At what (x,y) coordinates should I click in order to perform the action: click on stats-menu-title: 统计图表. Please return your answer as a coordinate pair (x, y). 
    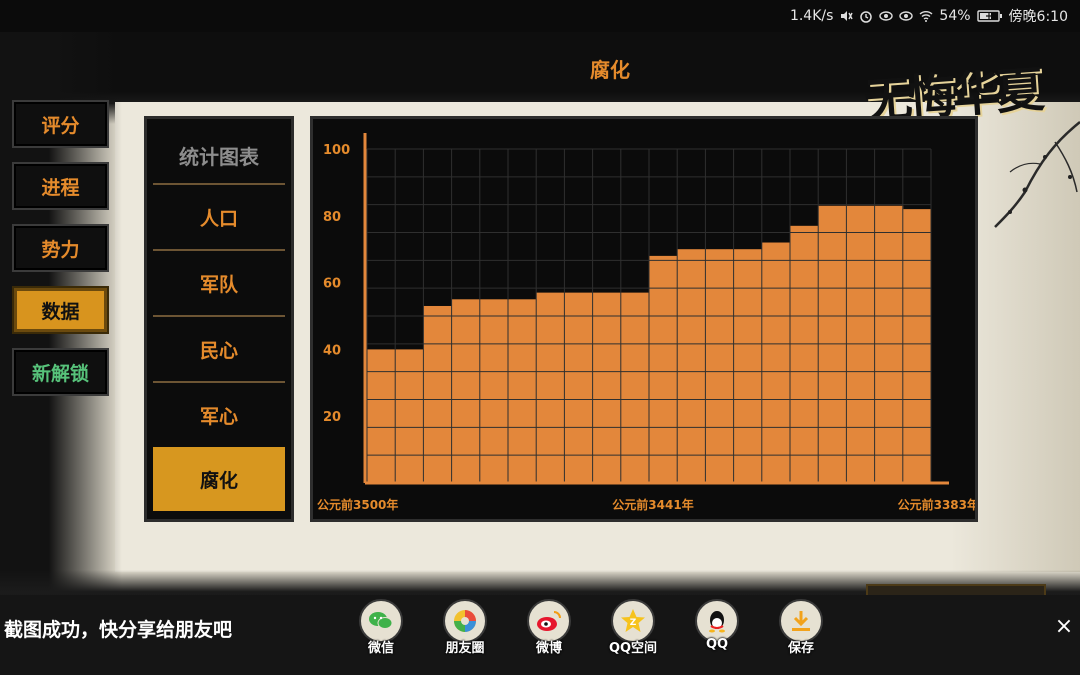
    Looking at the image, I should click on (219, 157).